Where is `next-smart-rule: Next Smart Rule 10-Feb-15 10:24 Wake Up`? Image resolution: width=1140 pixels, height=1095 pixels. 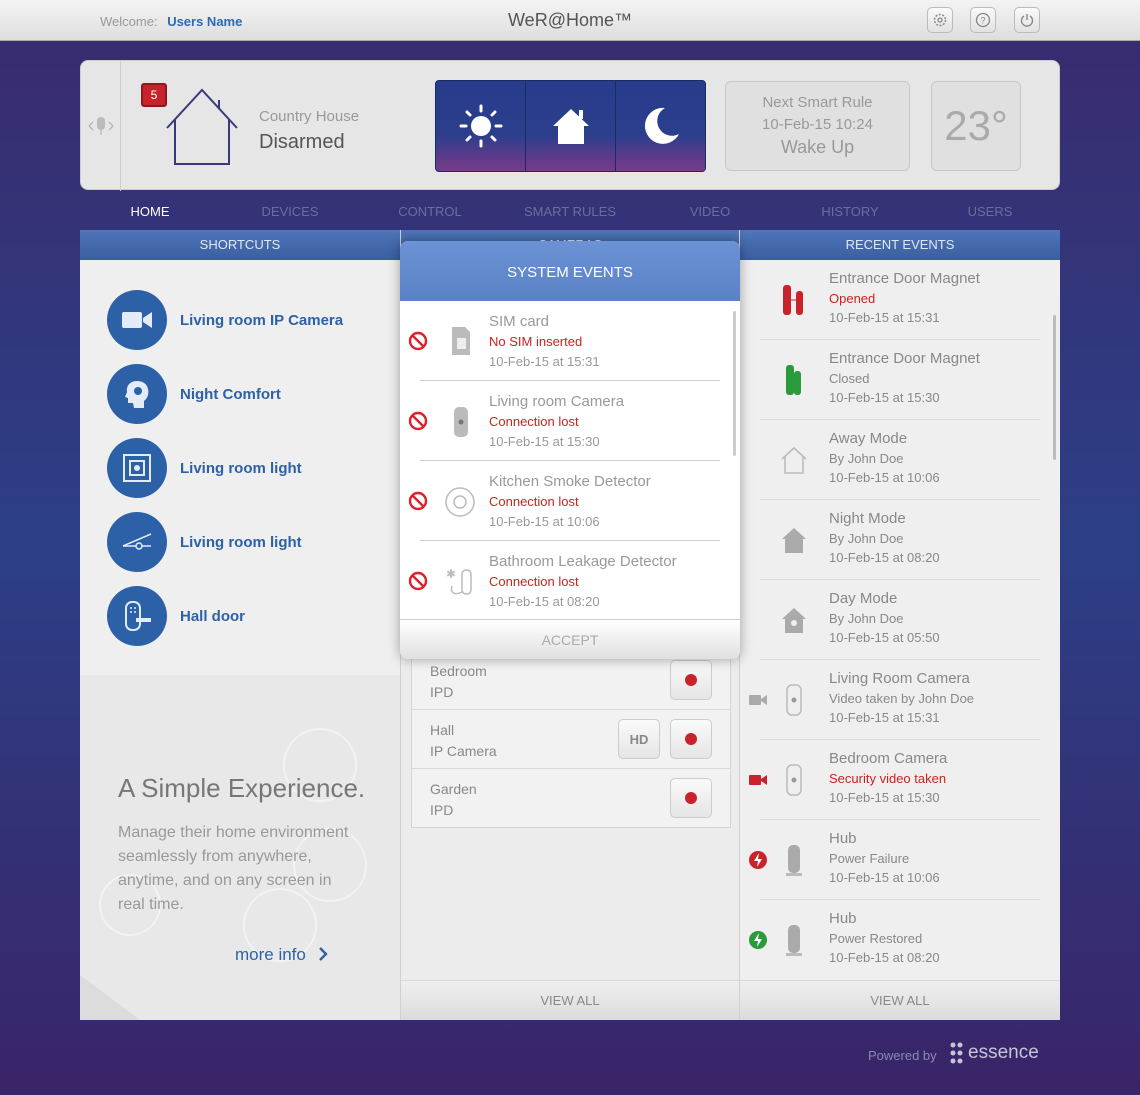 next-smart-rule: Next Smart Rule 10-Feb-15 10:24 Wake Up is located at coordinates (817, 126).